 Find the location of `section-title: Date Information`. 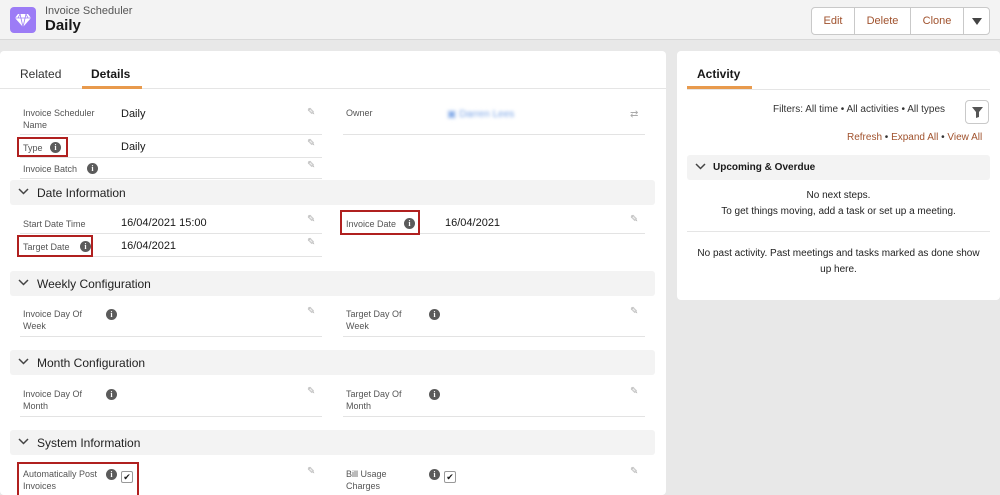

section-title: Date Information is located at coordinates (81, 193).